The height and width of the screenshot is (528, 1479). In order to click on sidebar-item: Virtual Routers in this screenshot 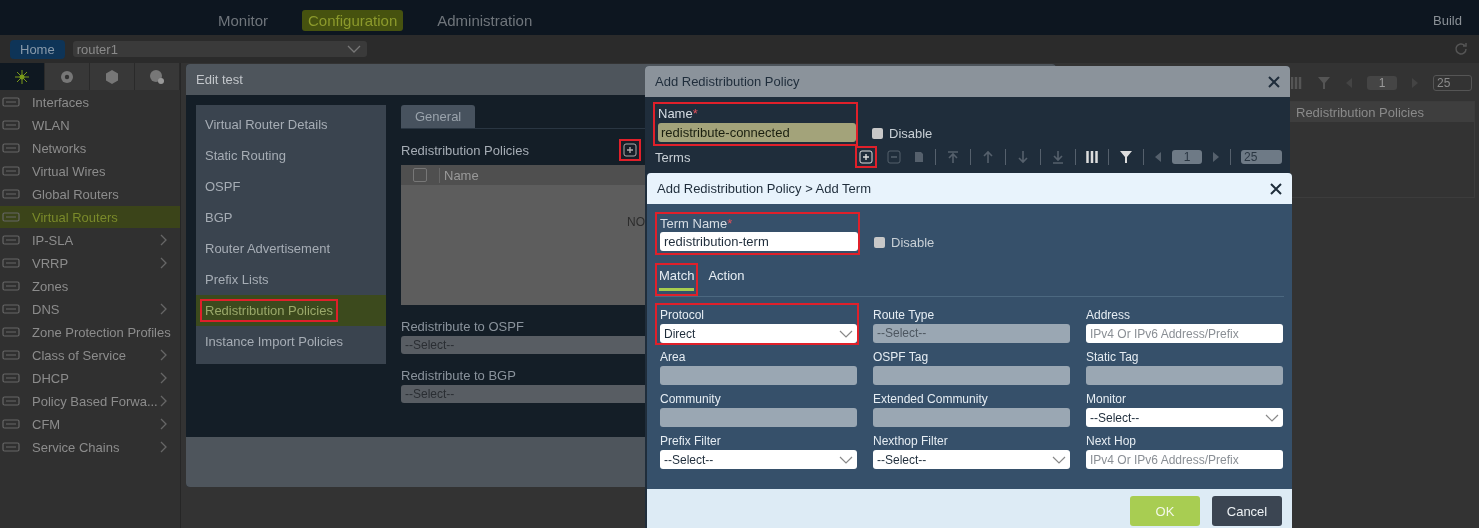, I will do `click(90, 217)`.